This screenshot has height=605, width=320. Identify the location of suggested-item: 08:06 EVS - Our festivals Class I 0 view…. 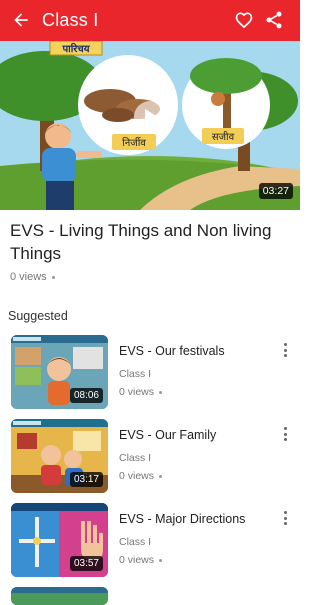
(150, 373).